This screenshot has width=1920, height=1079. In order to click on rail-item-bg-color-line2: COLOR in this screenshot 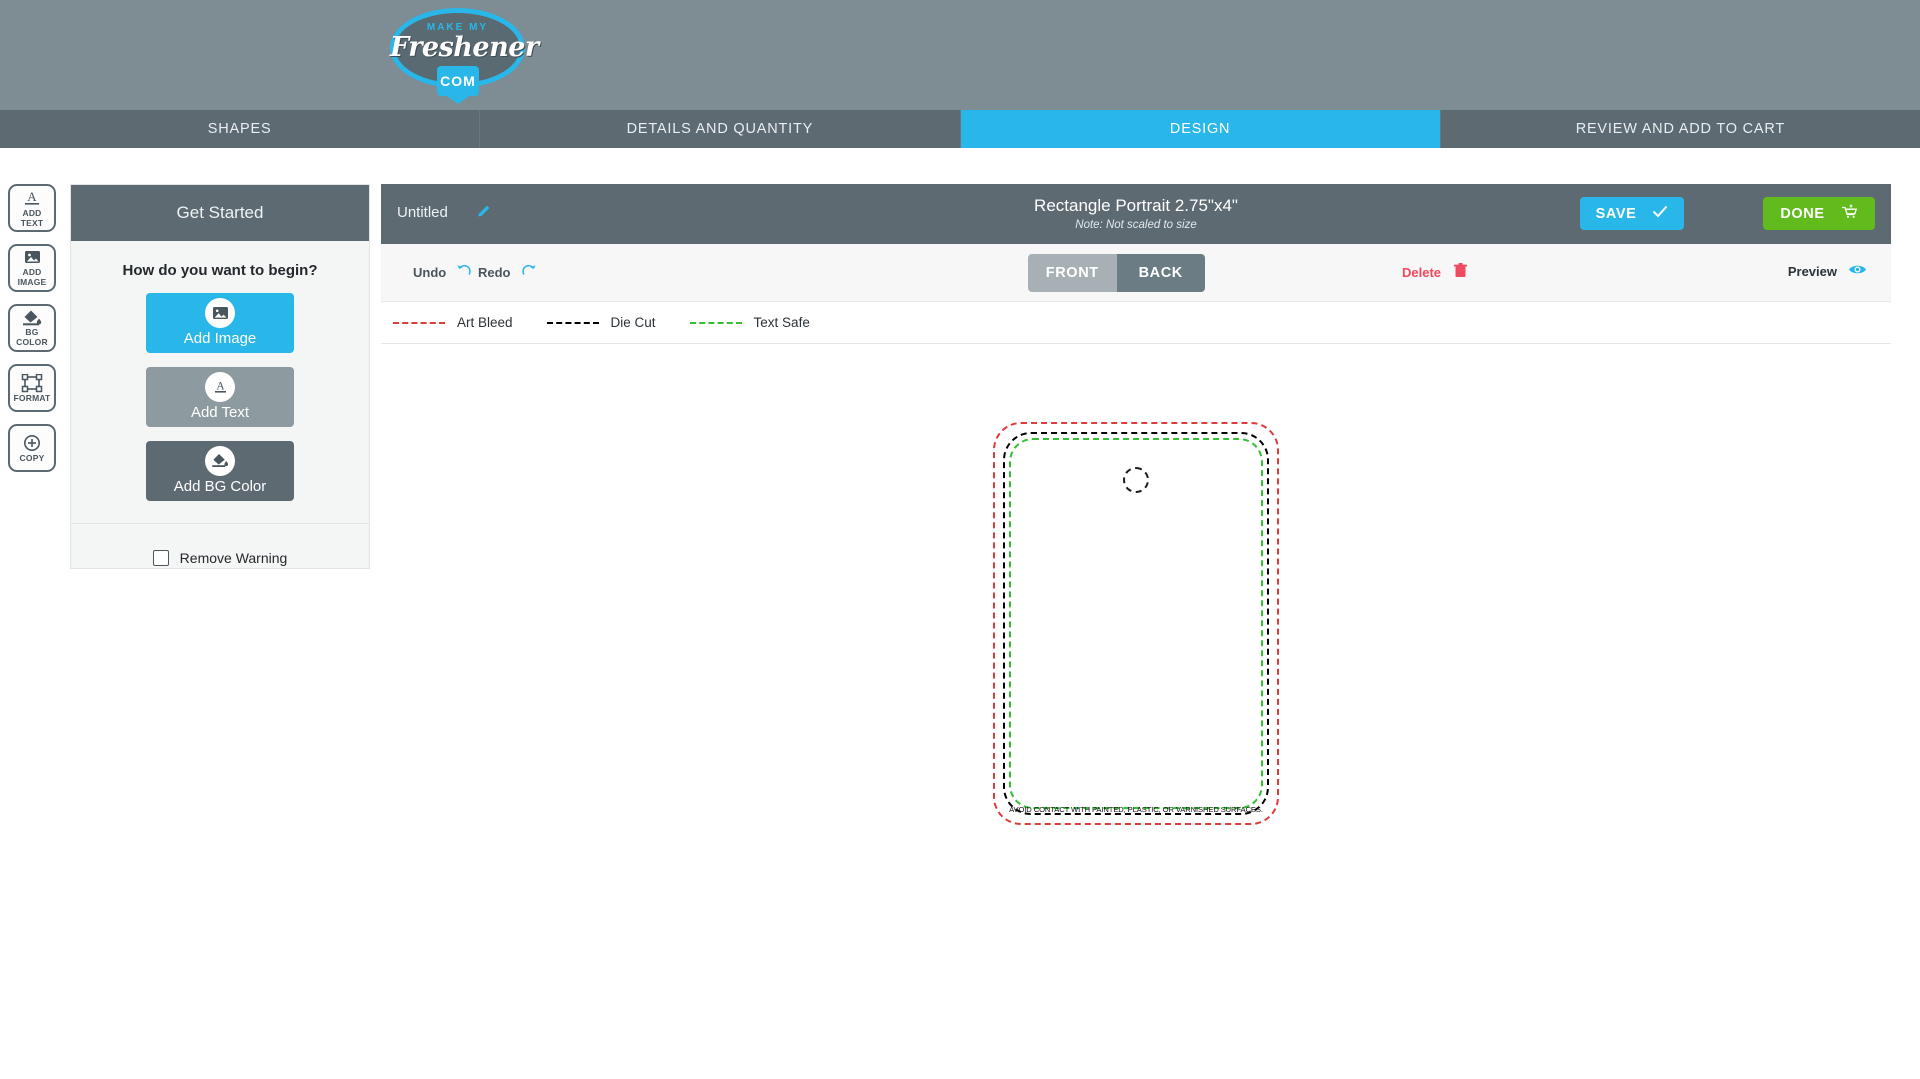, I will do `click(32, 342)`.